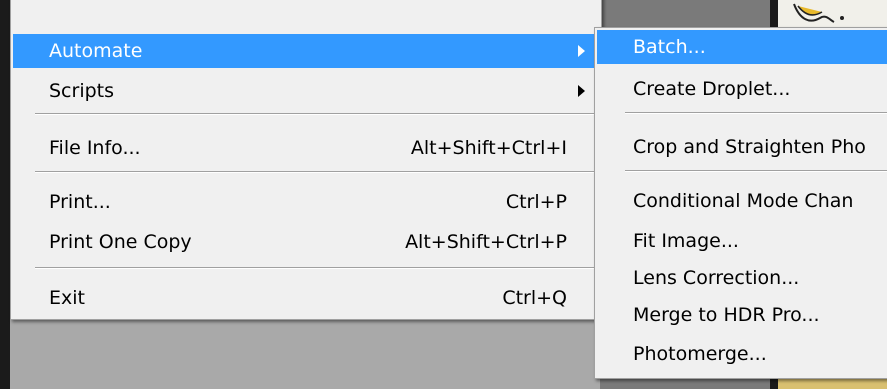 This screenshot has width=887, height=389. I want to click on menu-item-print-one-copy: Print One Copy Alt+Shift+Ctrl+P, so click(306, 242).